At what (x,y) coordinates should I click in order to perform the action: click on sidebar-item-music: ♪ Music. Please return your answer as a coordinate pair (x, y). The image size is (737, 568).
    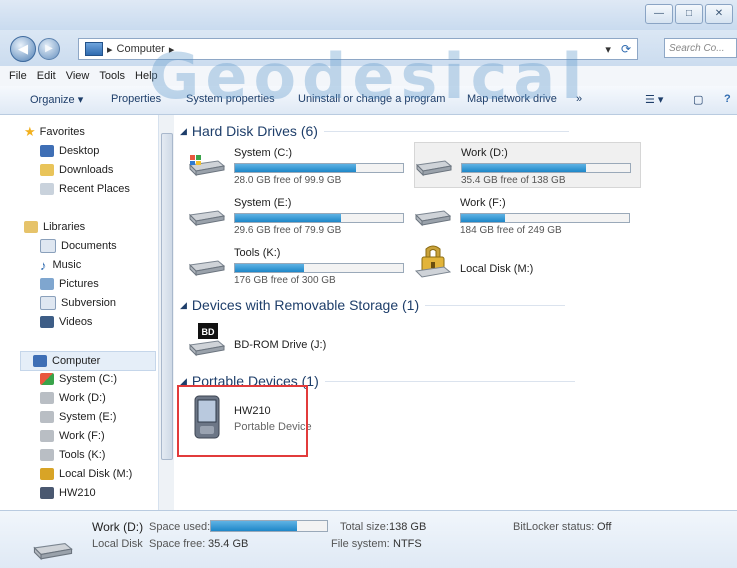
    Looking at the image, I should click on (60, 265).